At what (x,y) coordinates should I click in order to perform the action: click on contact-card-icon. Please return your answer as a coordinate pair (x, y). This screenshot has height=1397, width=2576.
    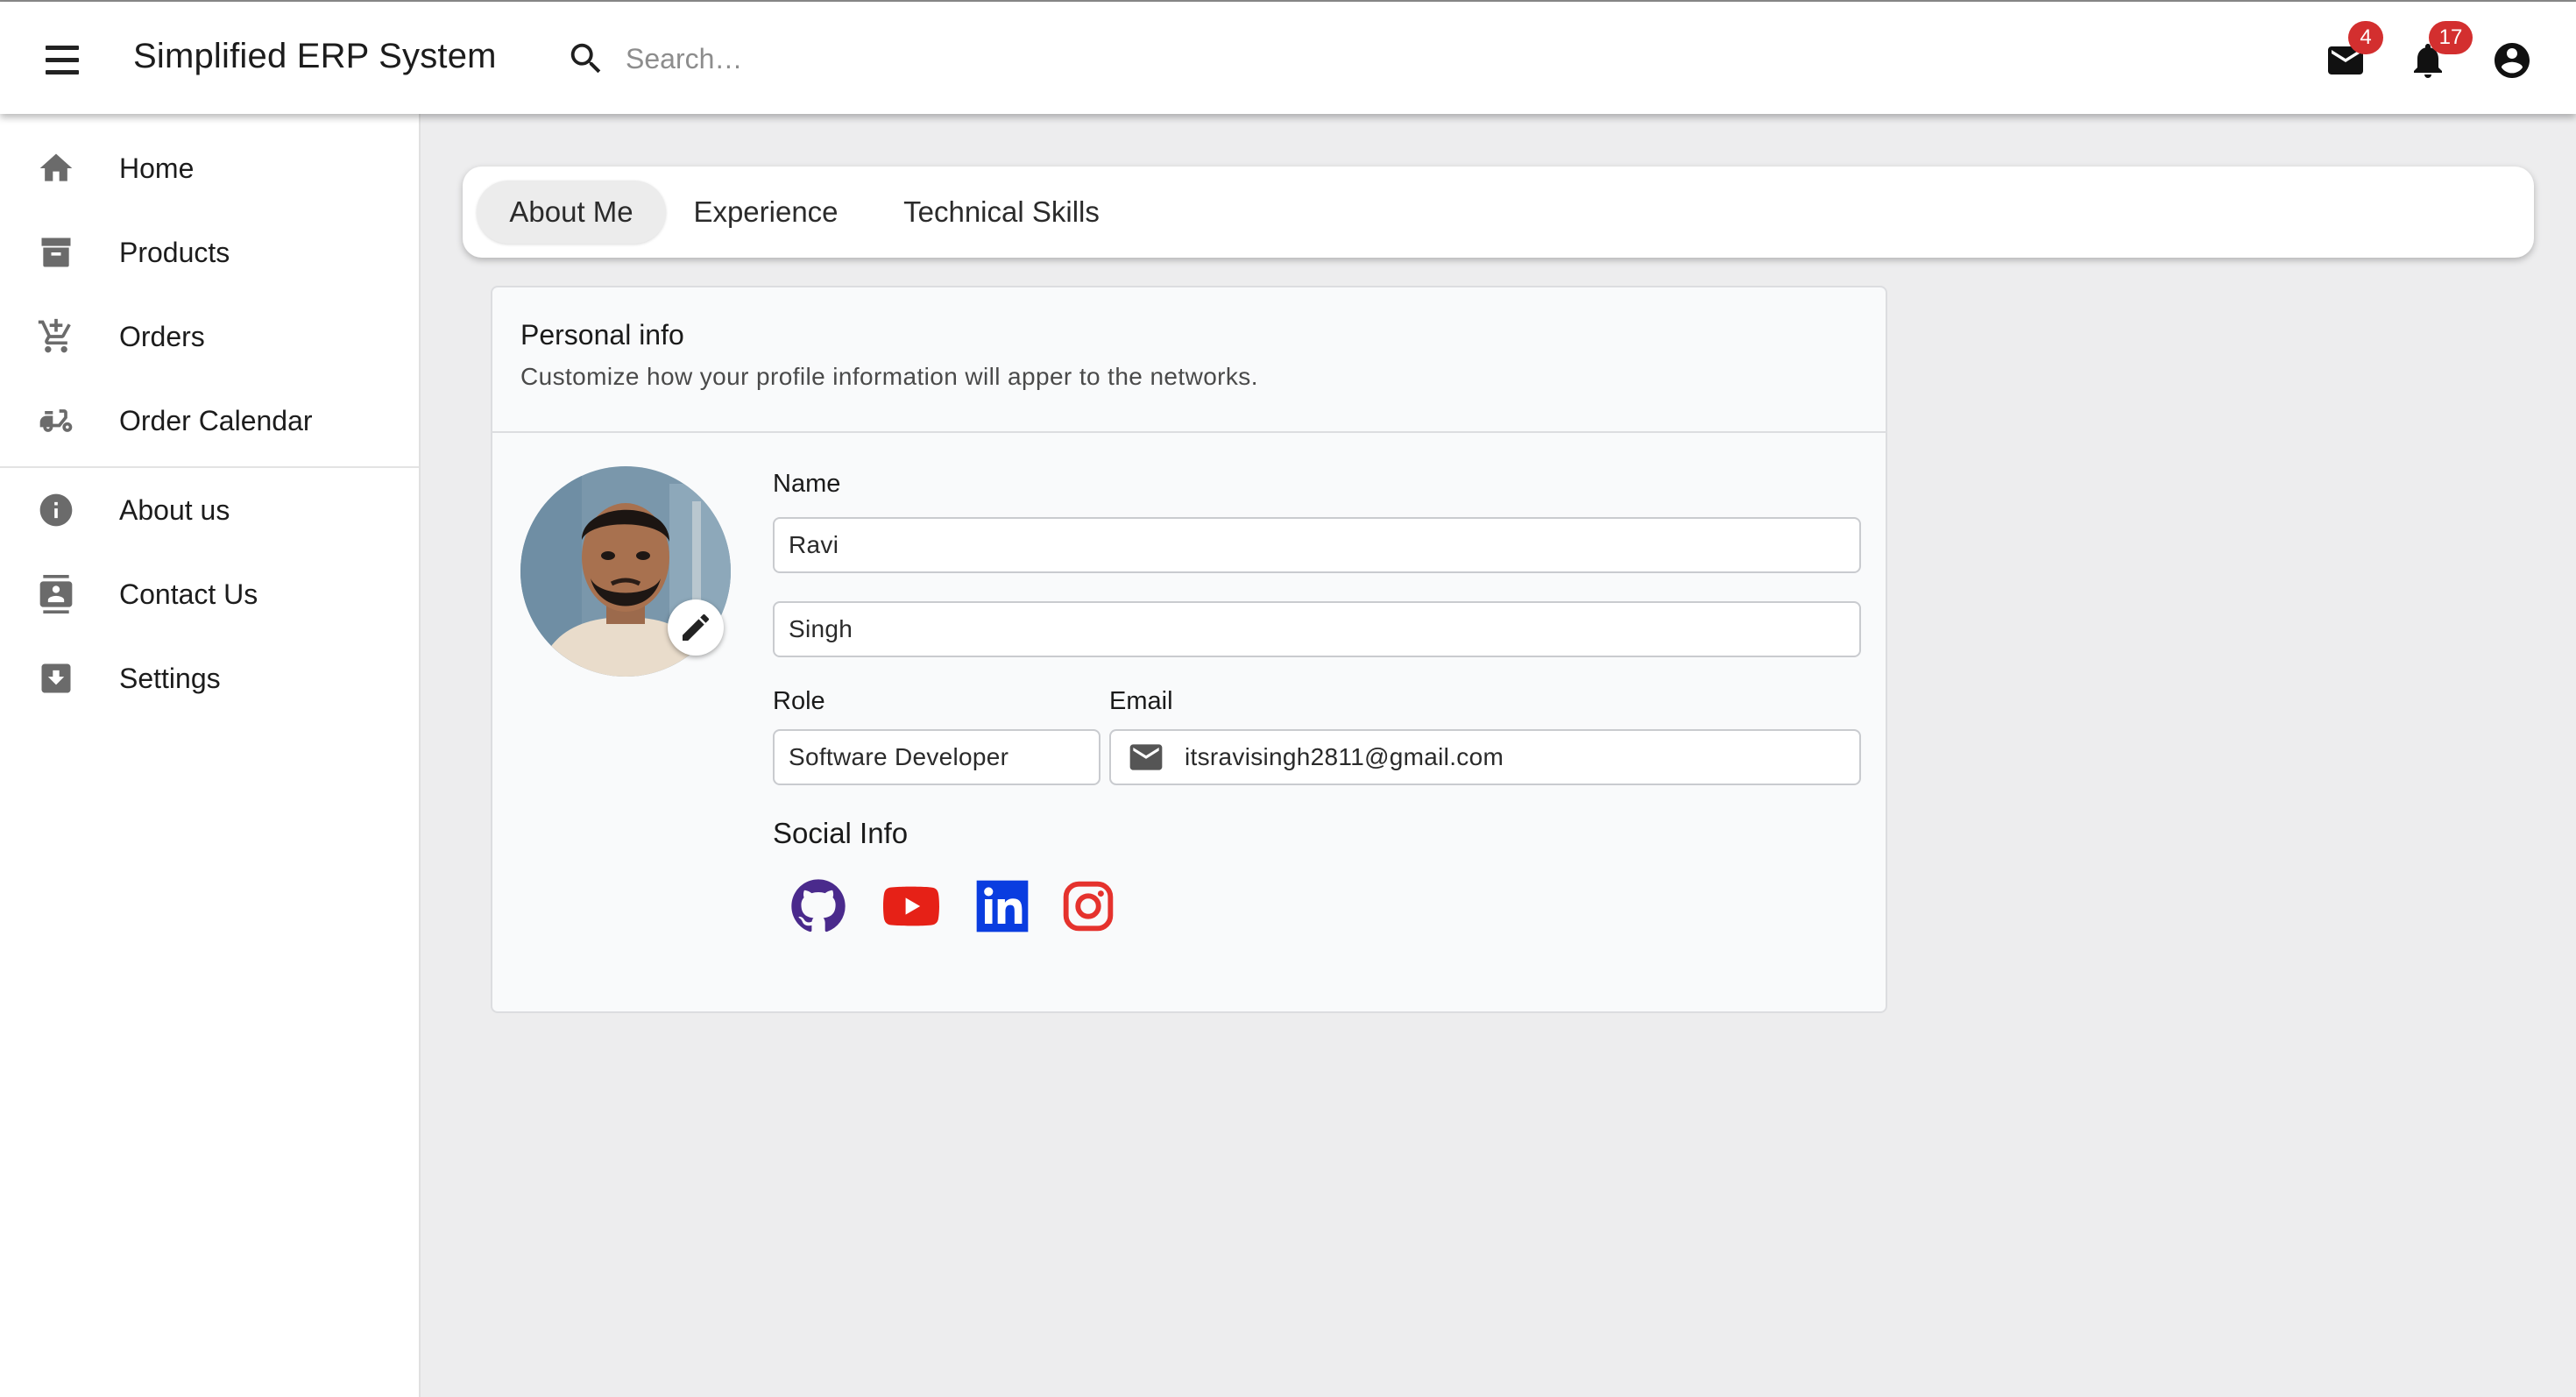
    Looking at the image, I should click on (56, 594).